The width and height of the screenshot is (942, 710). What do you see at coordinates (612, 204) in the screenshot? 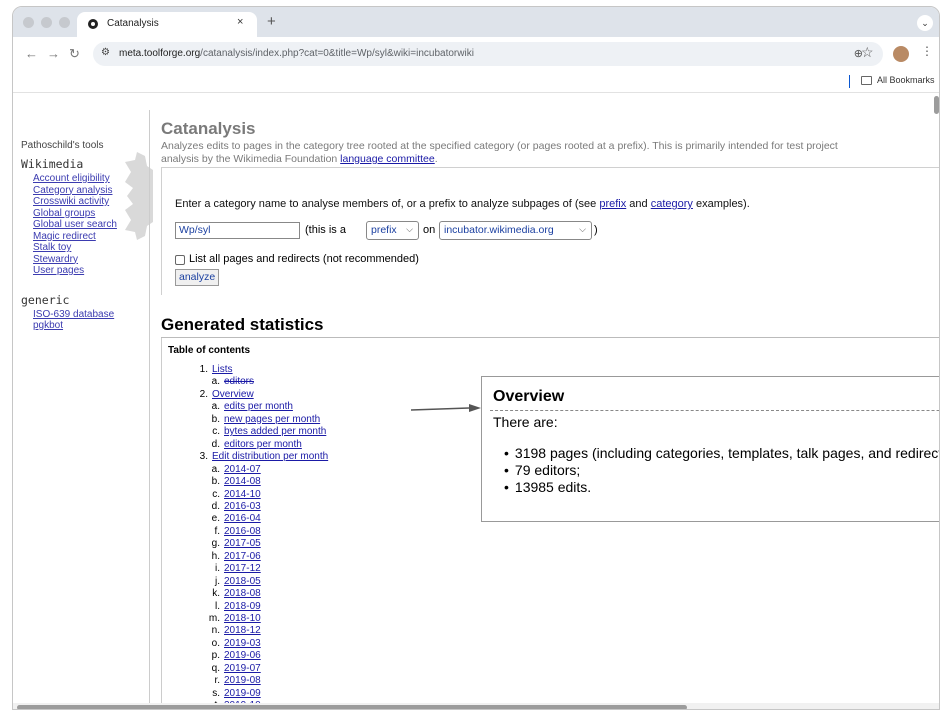
I see `prefix-example-link: prefix` at bounding box center [612, 204].